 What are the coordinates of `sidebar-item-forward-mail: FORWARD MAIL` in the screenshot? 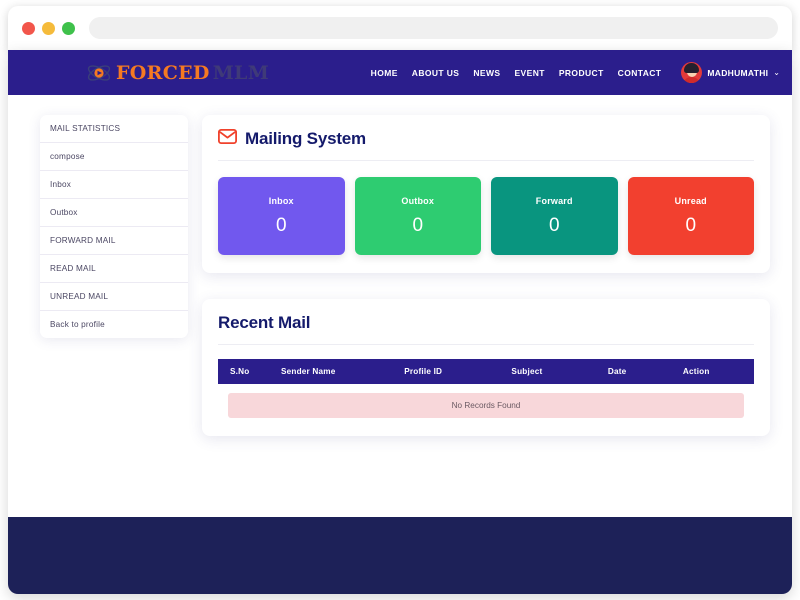 It's located at (114, 241).